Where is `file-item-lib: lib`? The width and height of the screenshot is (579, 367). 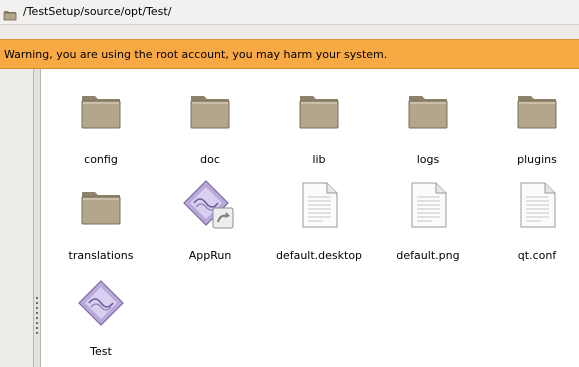
file-item-lib: lib is located at coordinates (319, 127).